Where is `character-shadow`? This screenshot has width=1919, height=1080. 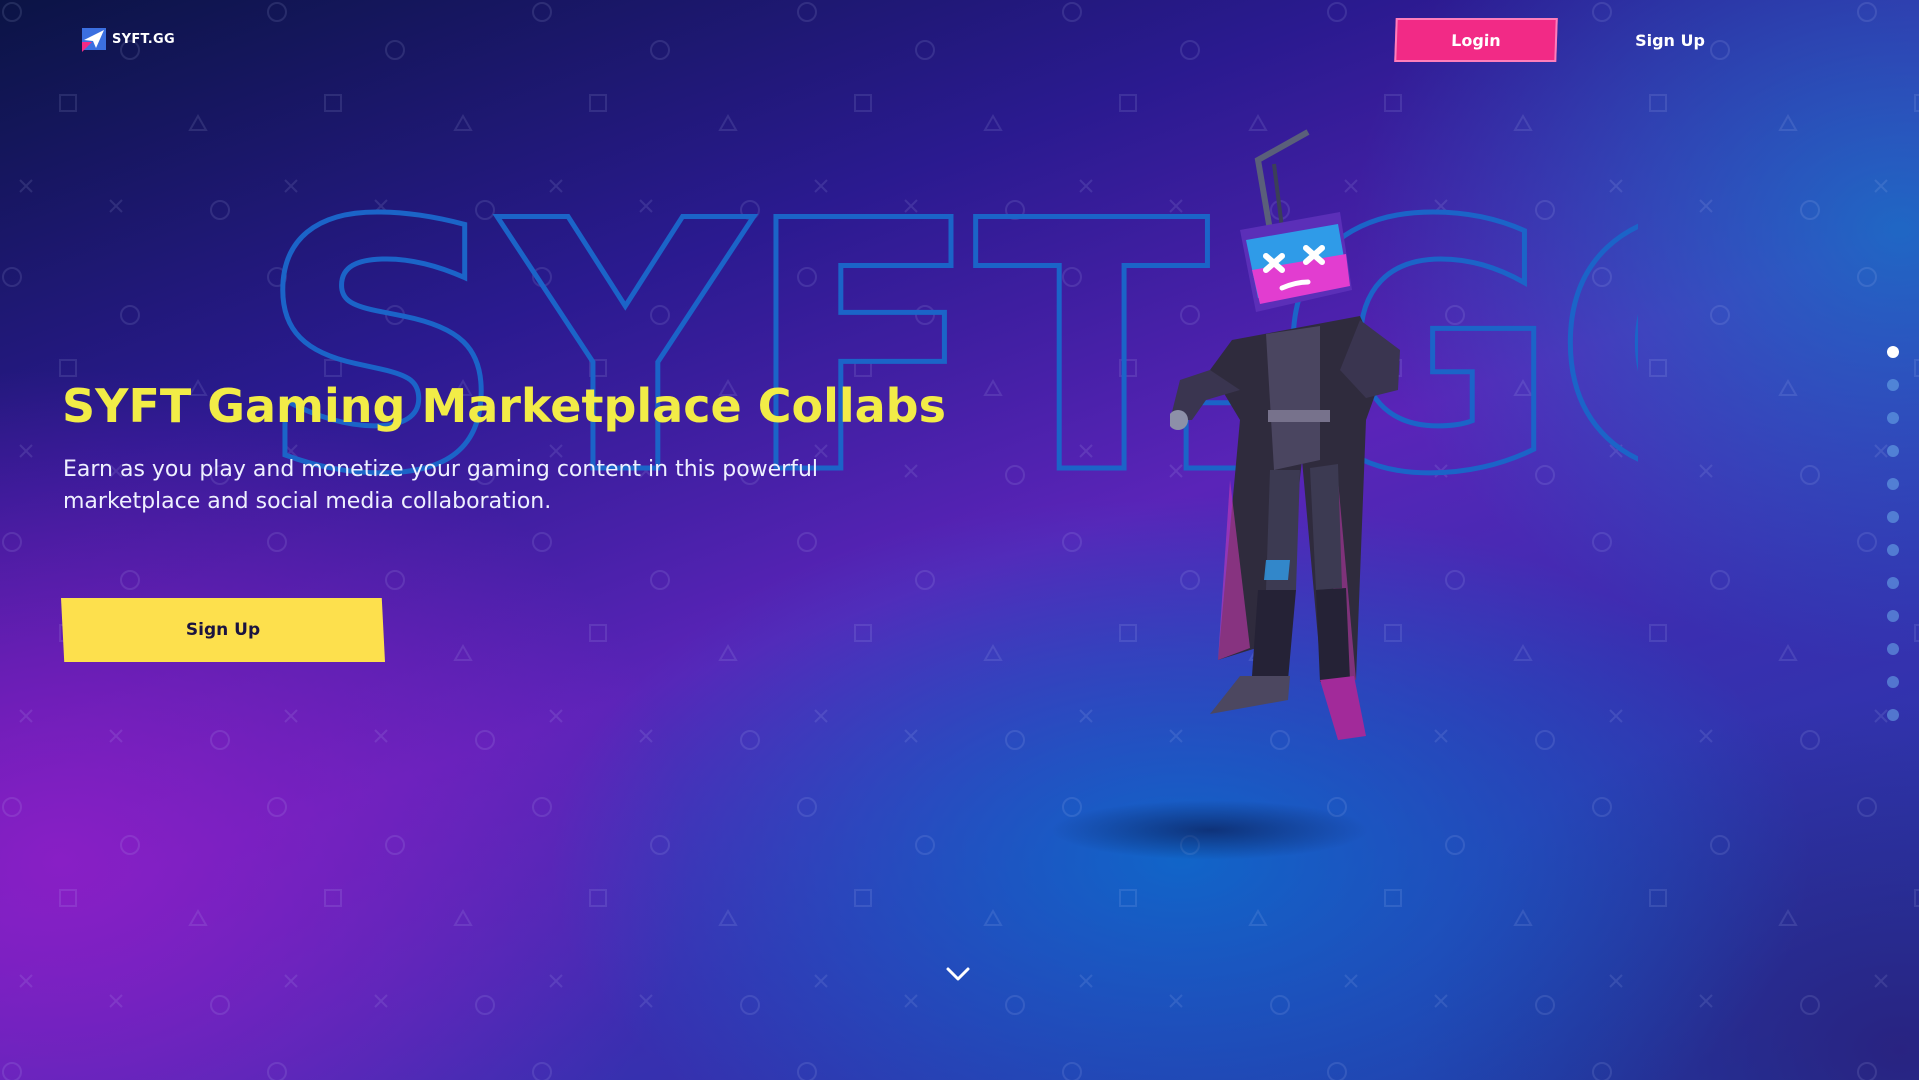 character-shadow is located at coordinates (1210, 830).